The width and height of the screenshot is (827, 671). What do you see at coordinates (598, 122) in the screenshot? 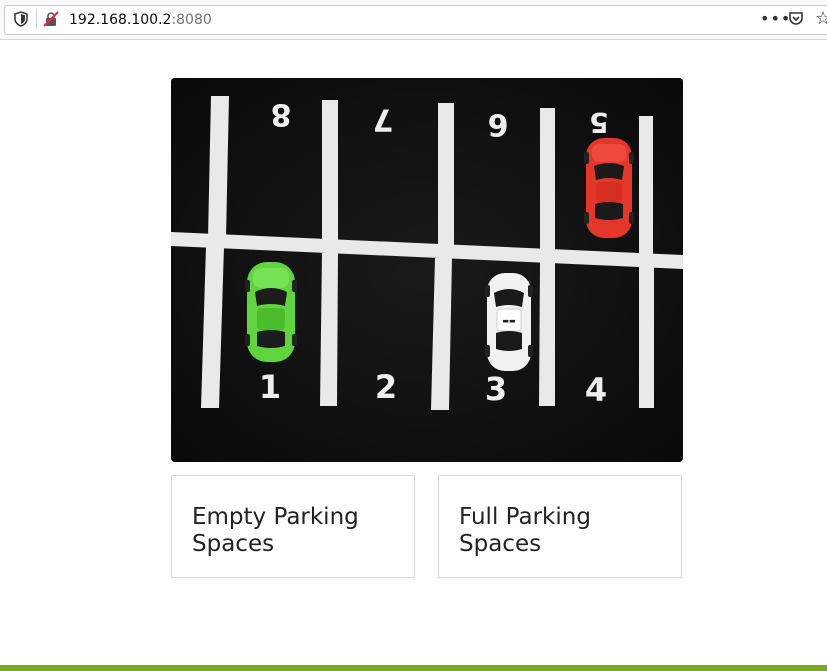
I see `space-number-5: 5` at bounding box center [598, 122].